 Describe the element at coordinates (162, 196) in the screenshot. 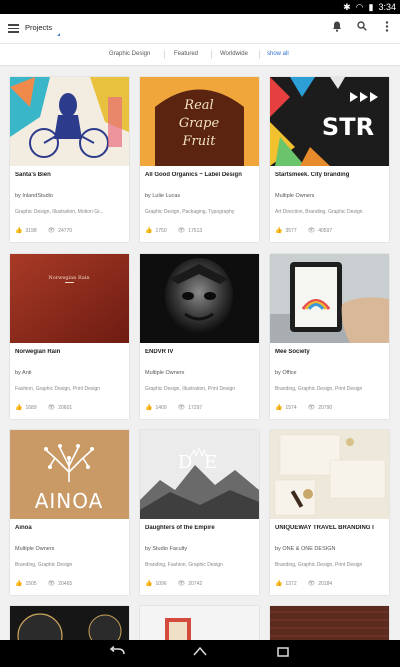

I see `project-owner: by Lulie Lucas` at that location.